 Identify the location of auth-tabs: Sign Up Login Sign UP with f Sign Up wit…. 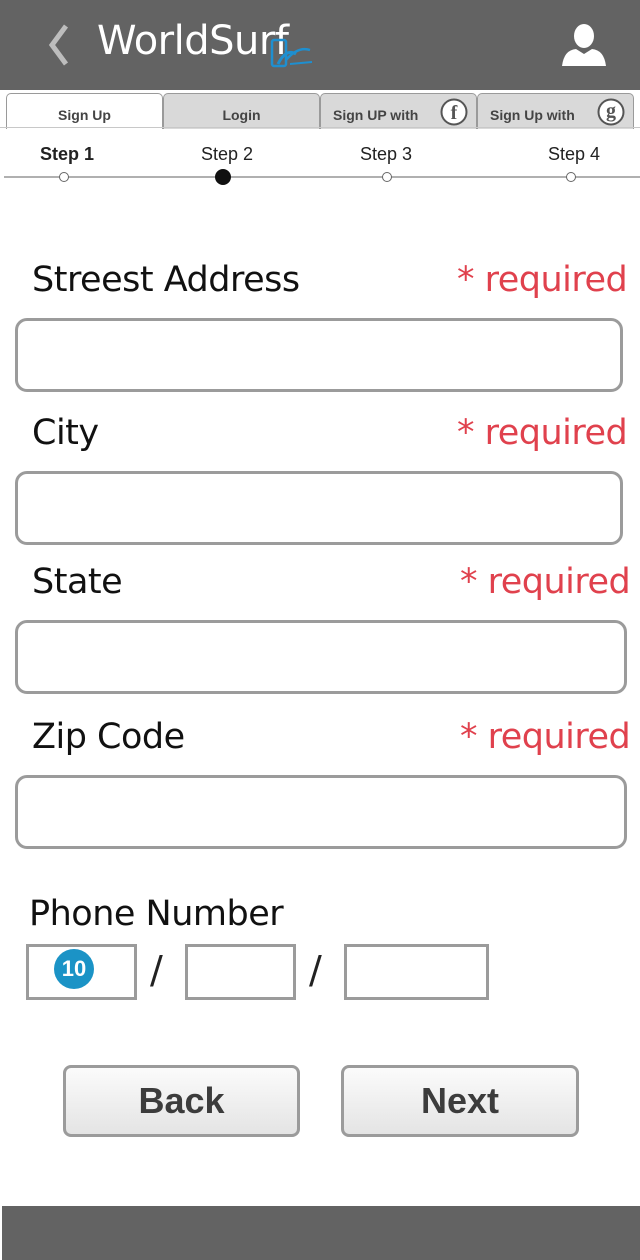
(320, 110).